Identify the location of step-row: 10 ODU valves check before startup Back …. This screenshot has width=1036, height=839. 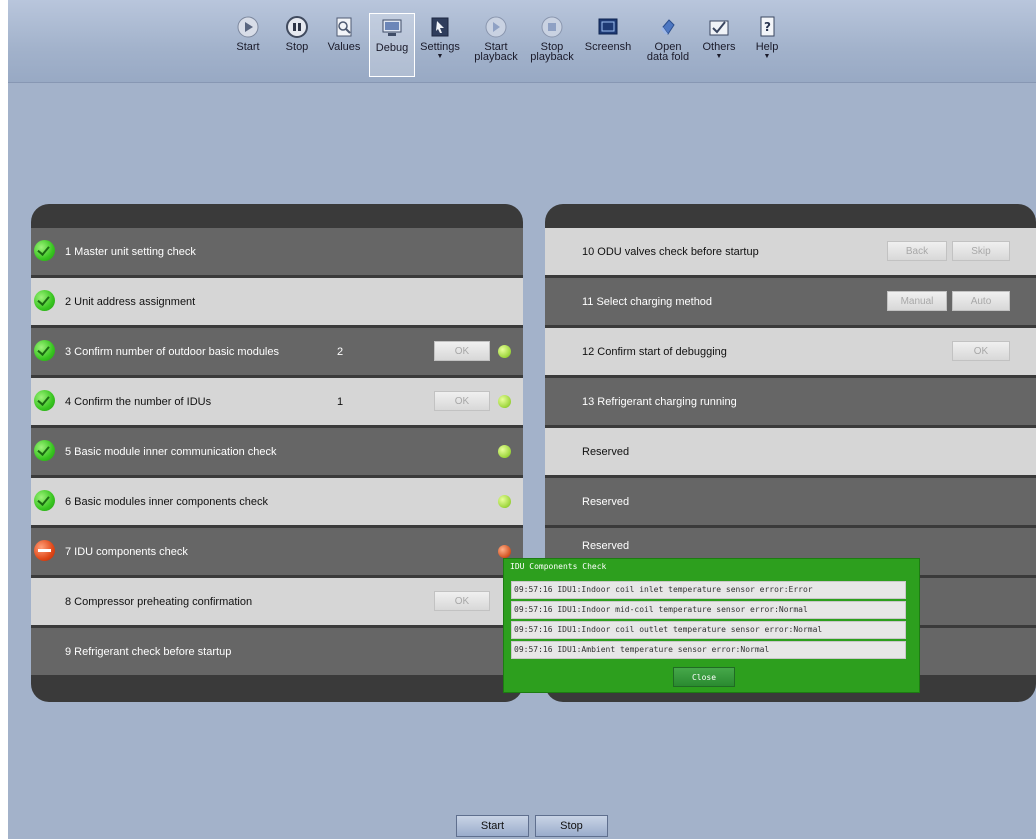
(790, 251).